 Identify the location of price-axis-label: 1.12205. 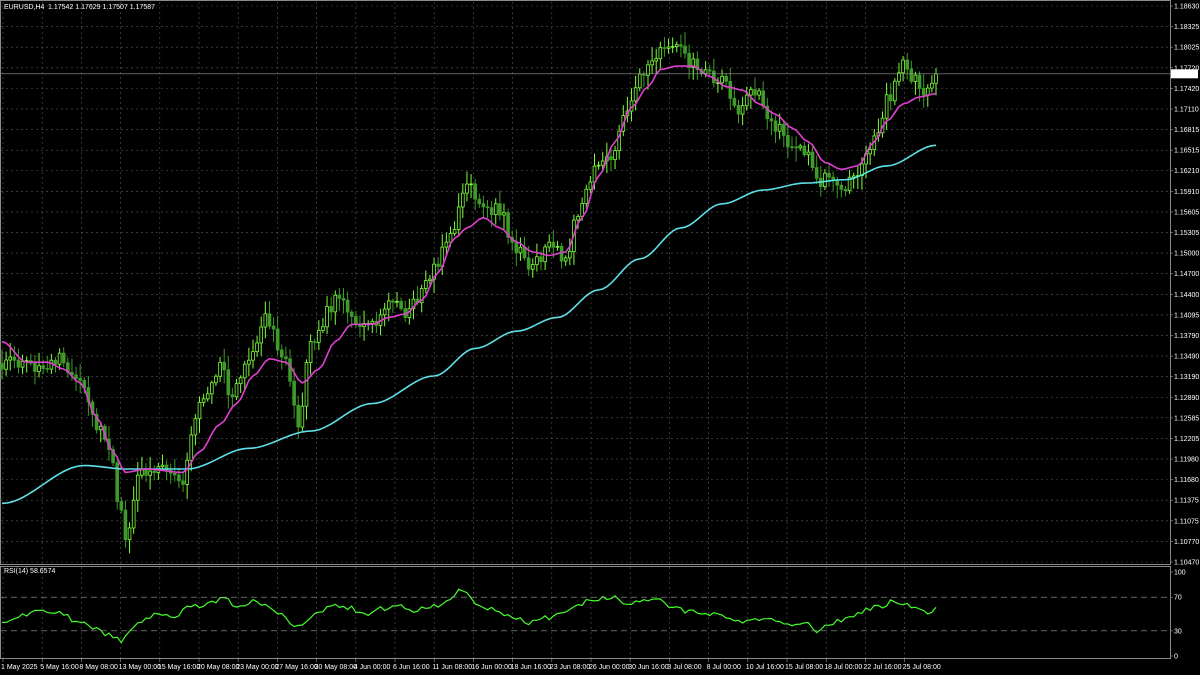
(1186, 439).